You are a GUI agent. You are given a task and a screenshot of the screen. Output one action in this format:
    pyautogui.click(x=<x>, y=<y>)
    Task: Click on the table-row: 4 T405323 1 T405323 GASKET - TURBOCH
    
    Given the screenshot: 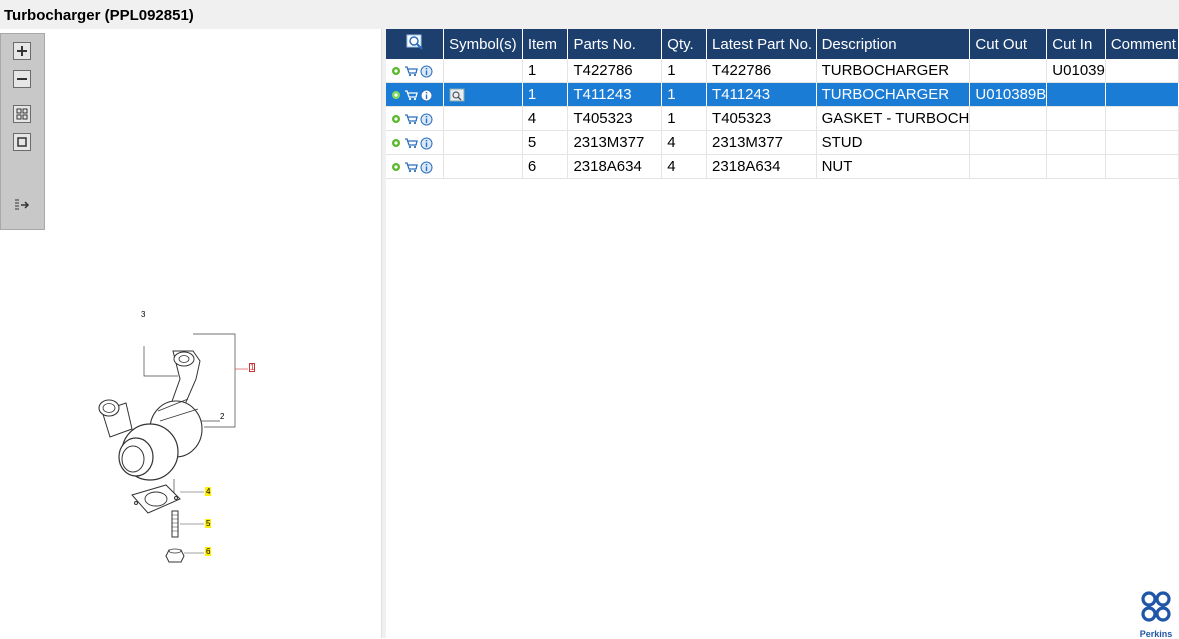 What is the action you would take?
    pyautogui.click(x=782, y=118)
    